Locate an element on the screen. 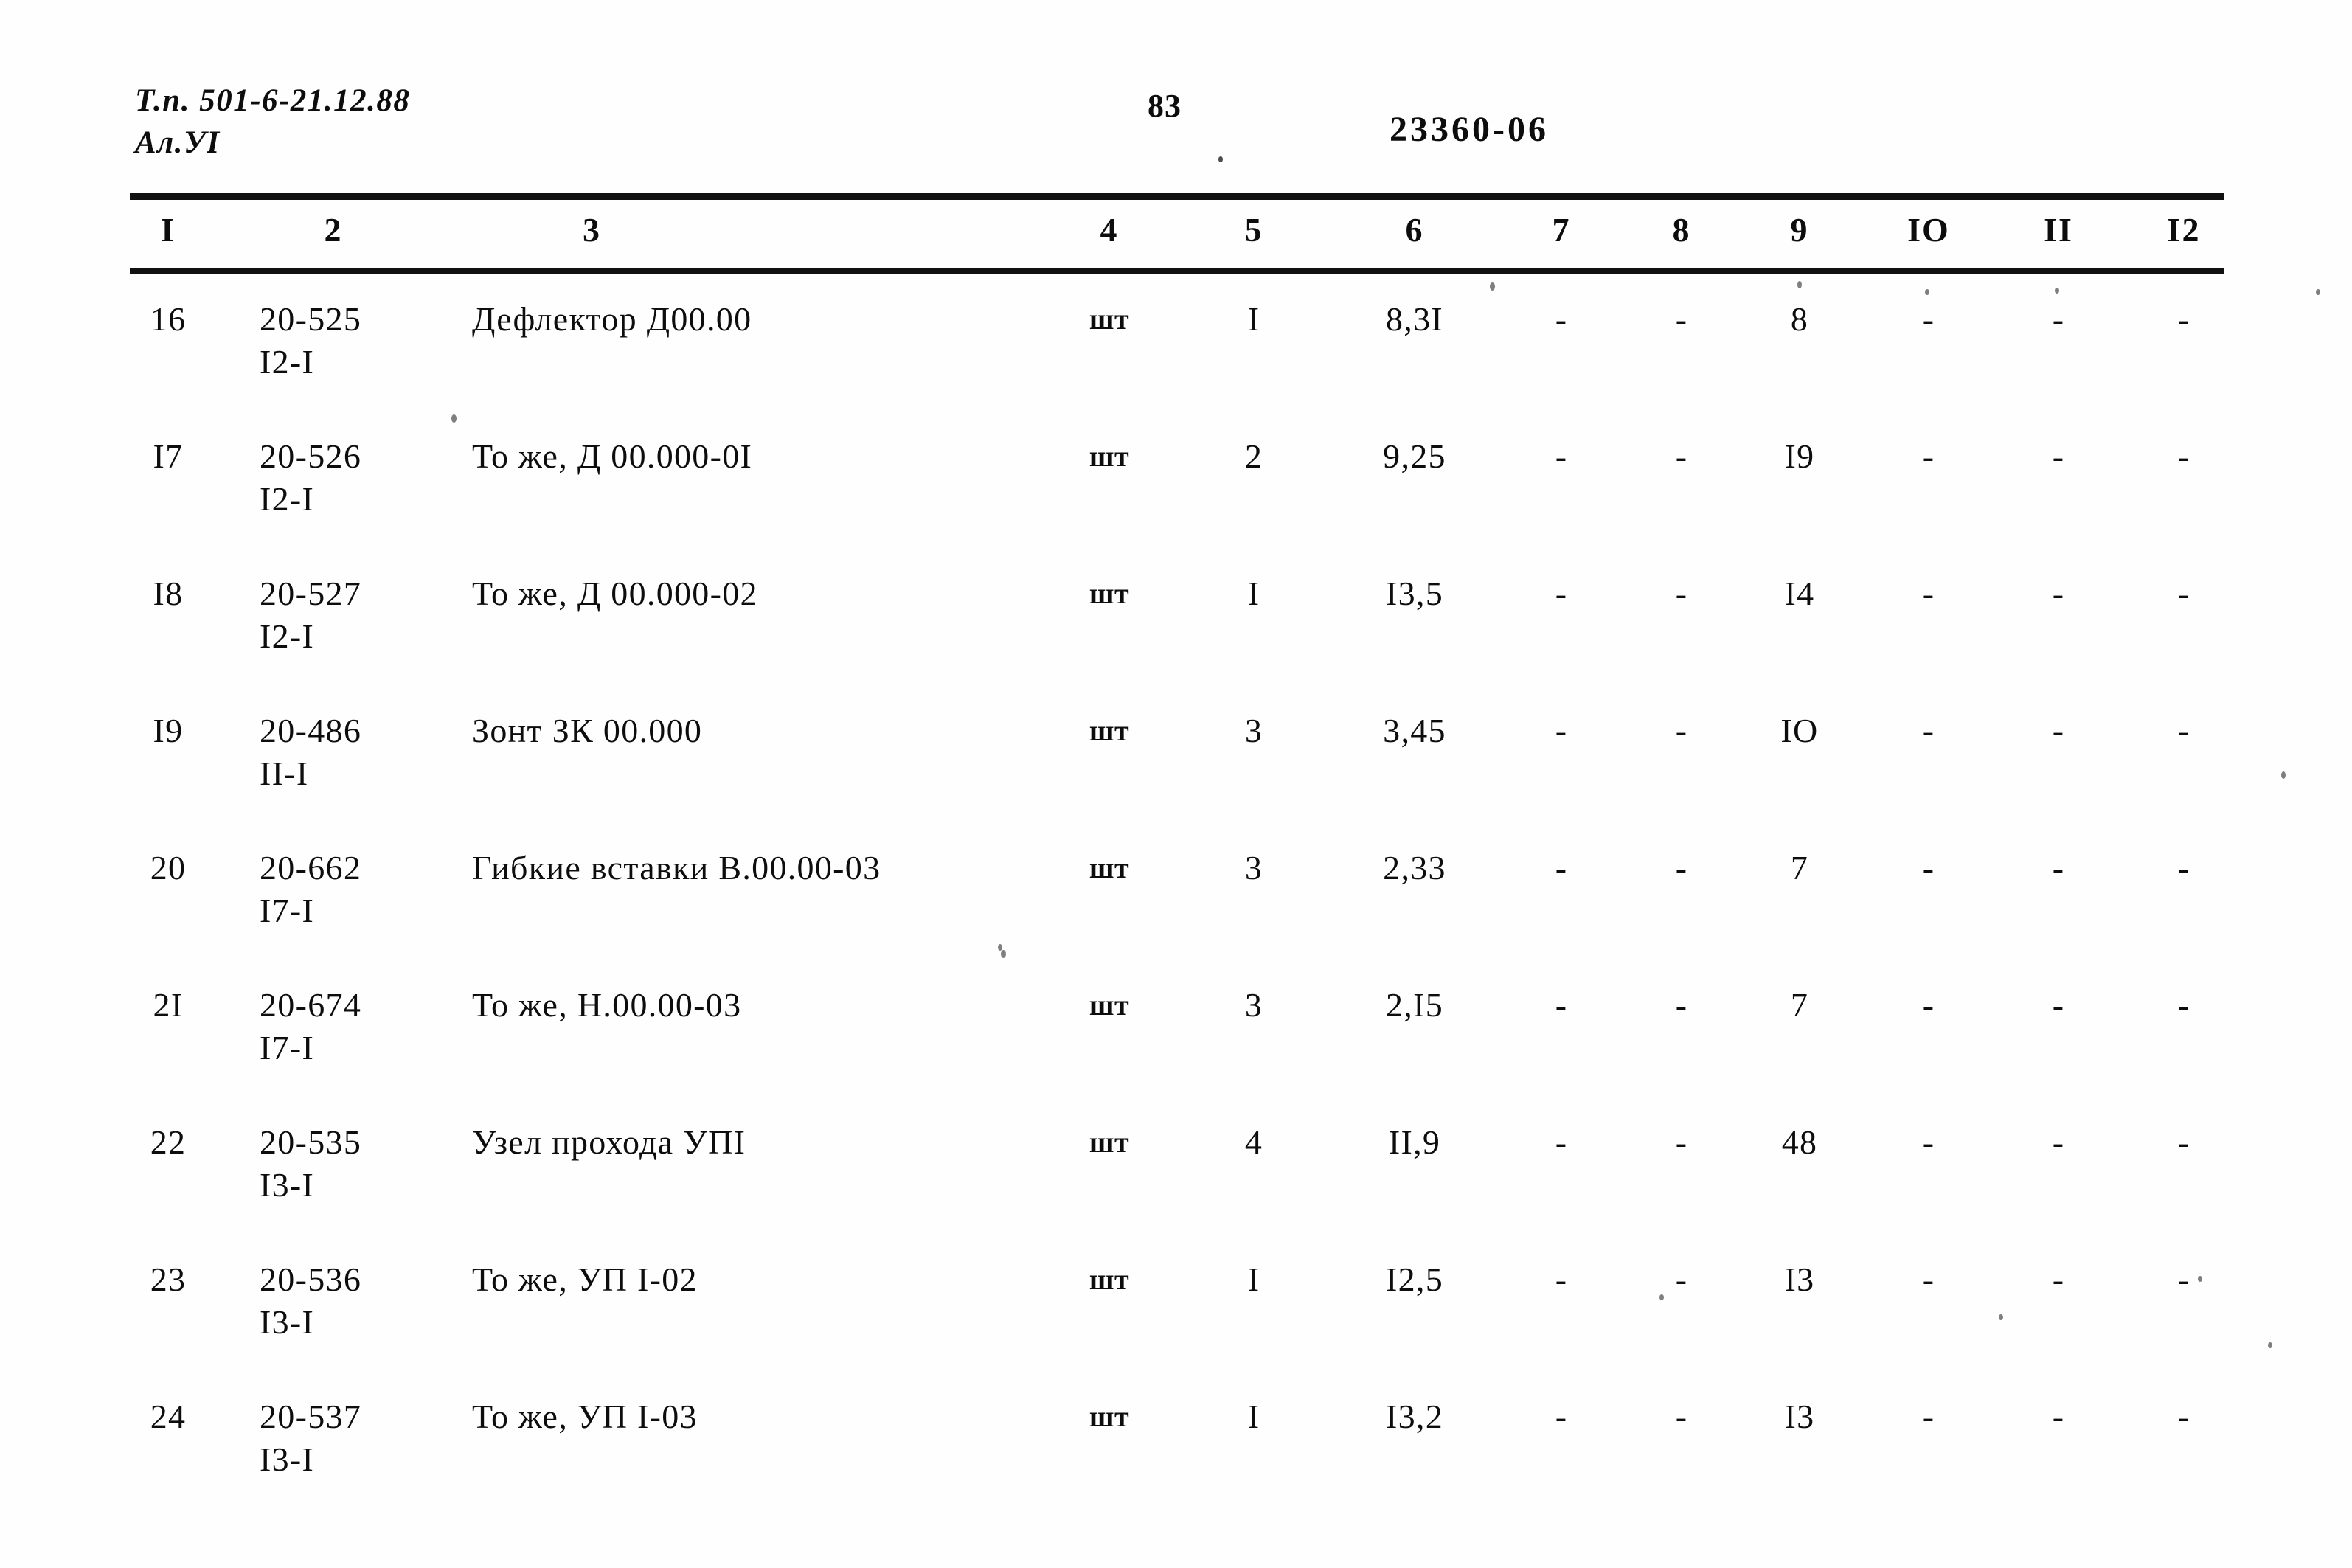 The width and height of the screenshot is (2352, 1568). row-code: 20-536 I3-I is located at coordinates (333, 1301).